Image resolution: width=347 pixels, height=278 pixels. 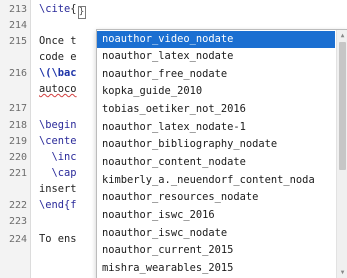 I want to click on autocomplete-item: noauthor_bibliography_nodate, so click(x=216, y=144).